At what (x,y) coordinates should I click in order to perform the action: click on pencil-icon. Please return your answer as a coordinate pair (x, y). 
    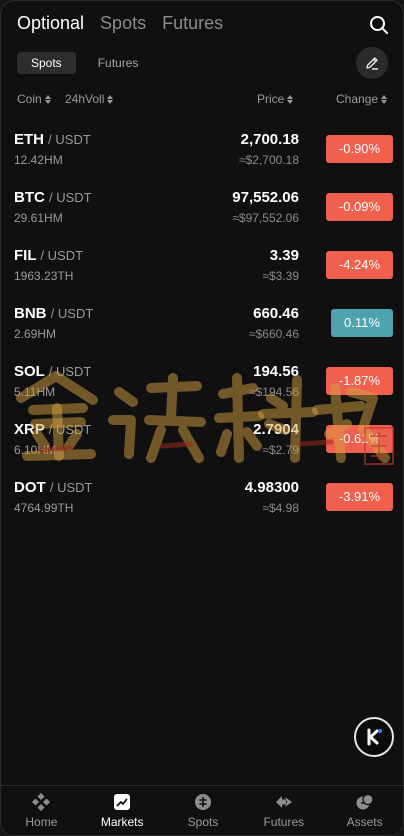
    Looking at the image, I should click on (372, 63).